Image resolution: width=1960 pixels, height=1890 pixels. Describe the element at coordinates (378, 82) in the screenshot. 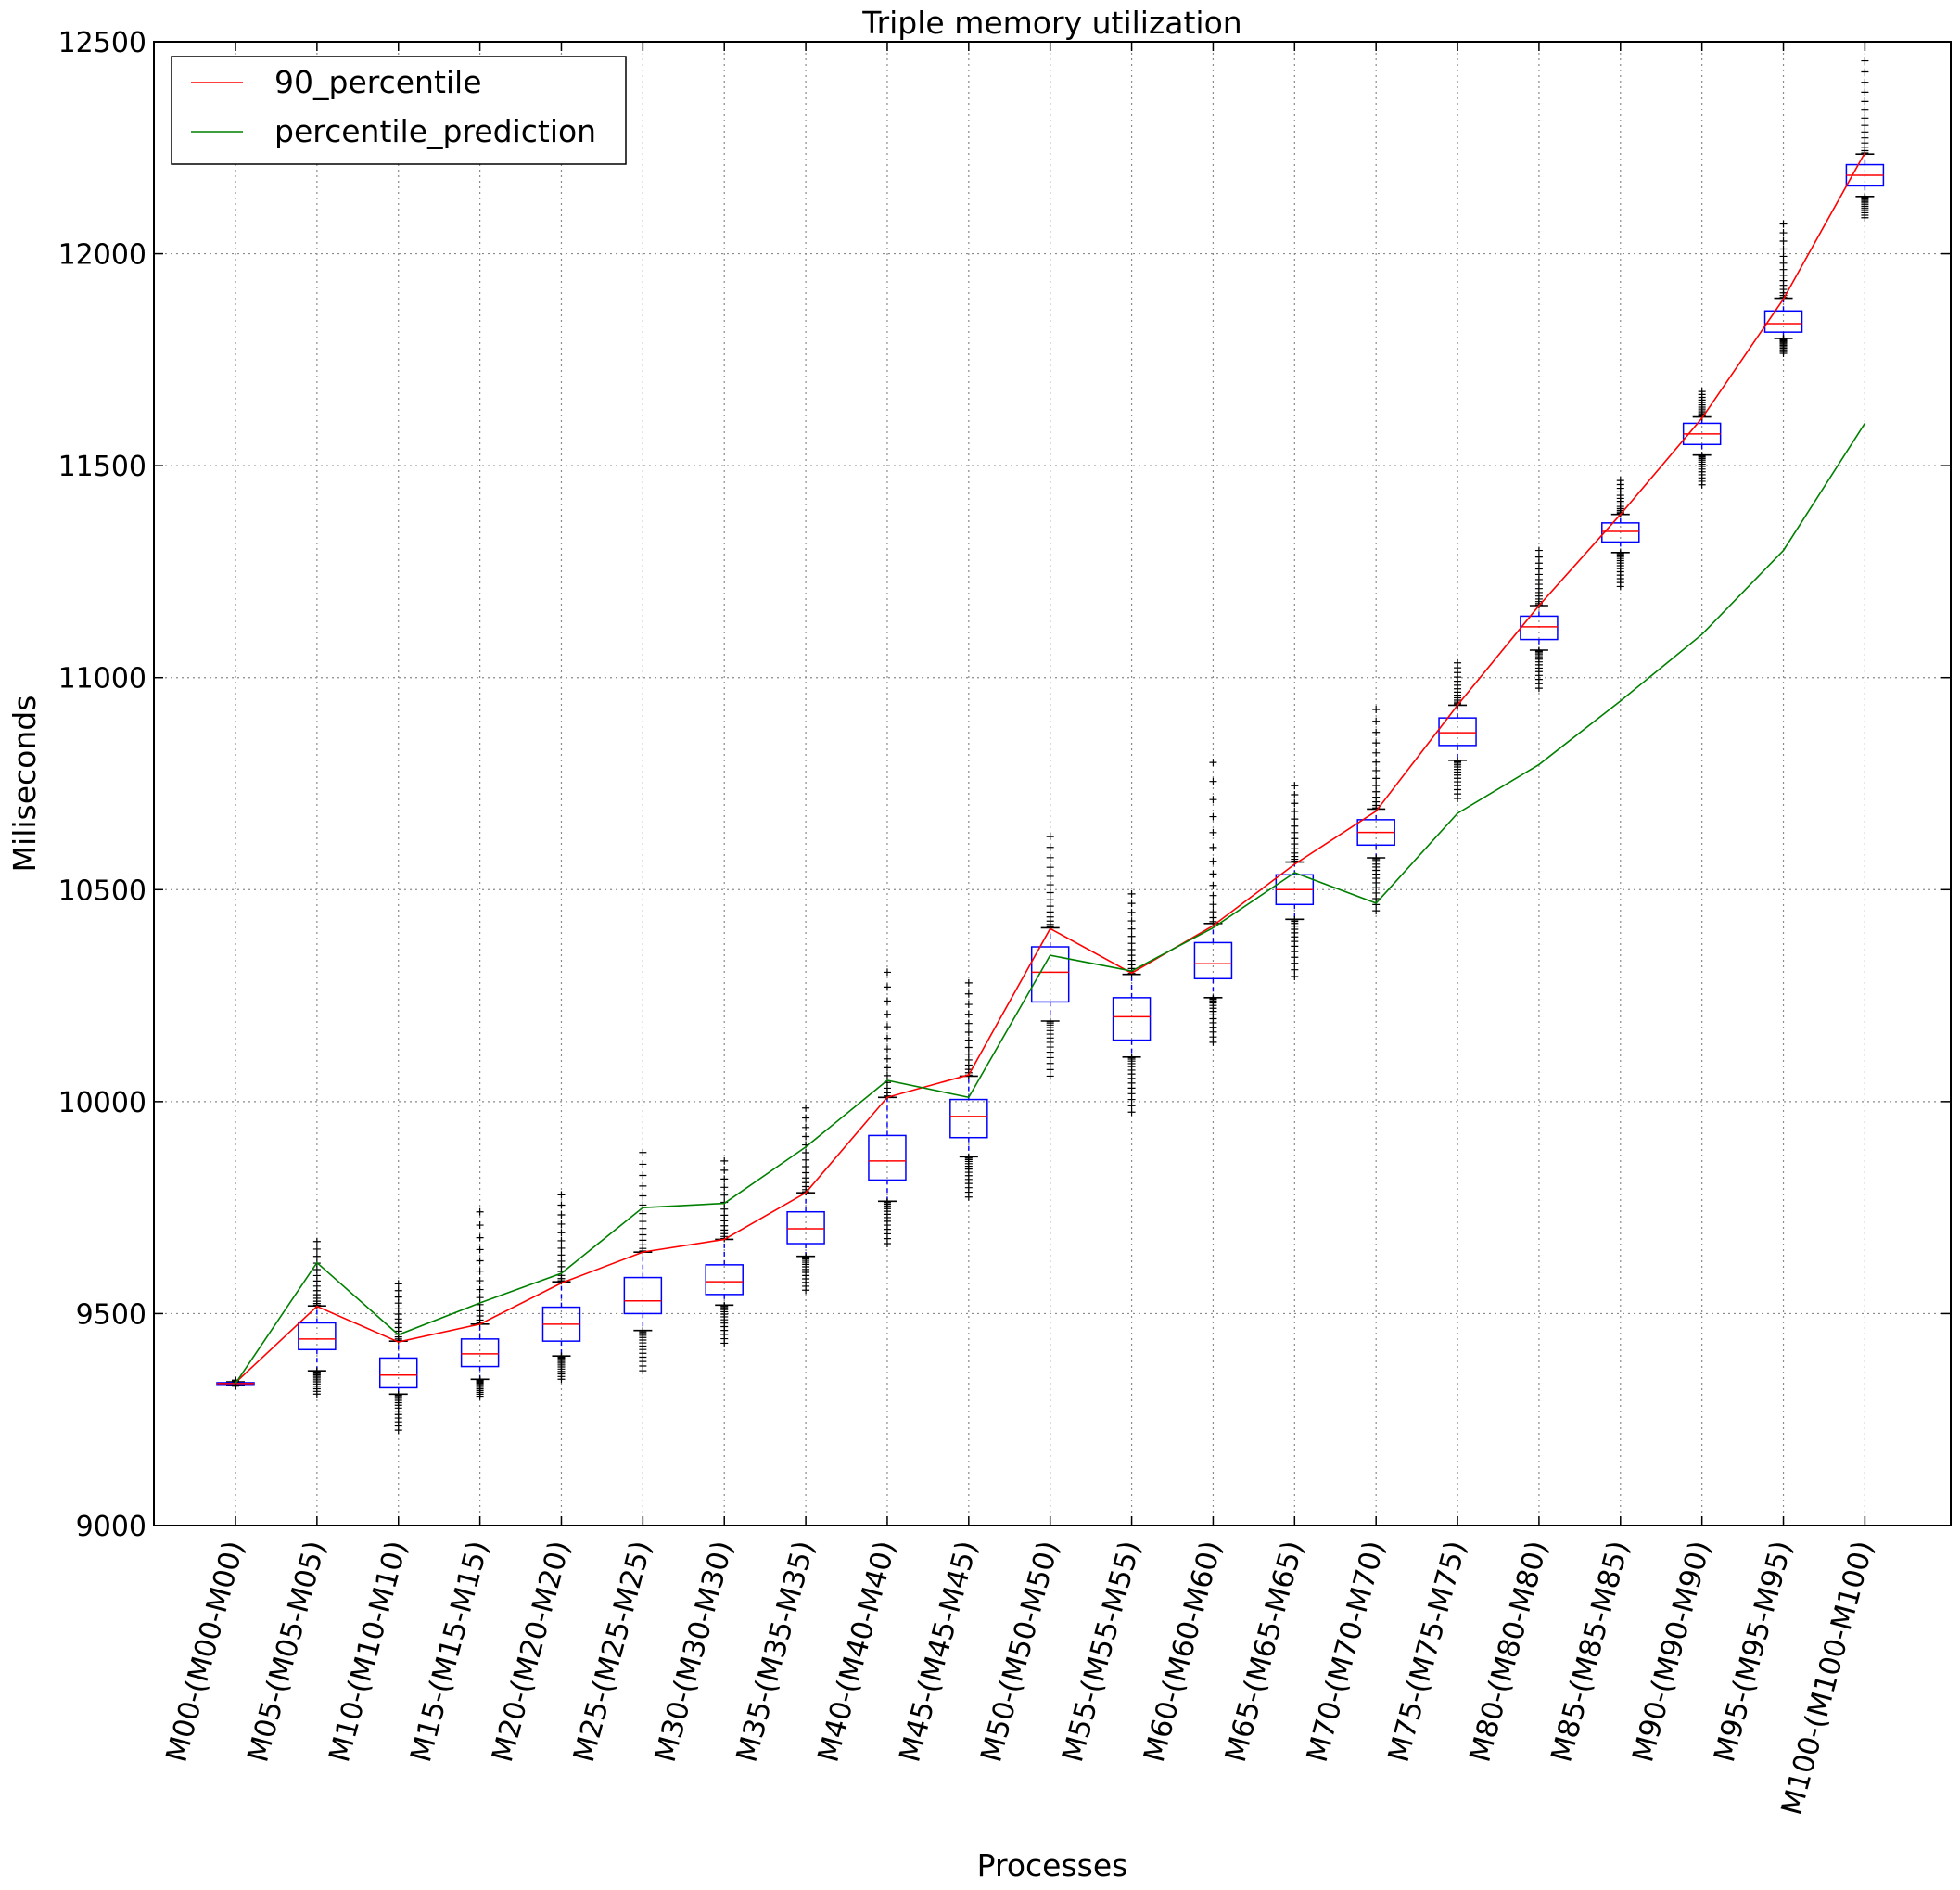

I see `legend-label-90-percentile: 90_percentile` at that location.